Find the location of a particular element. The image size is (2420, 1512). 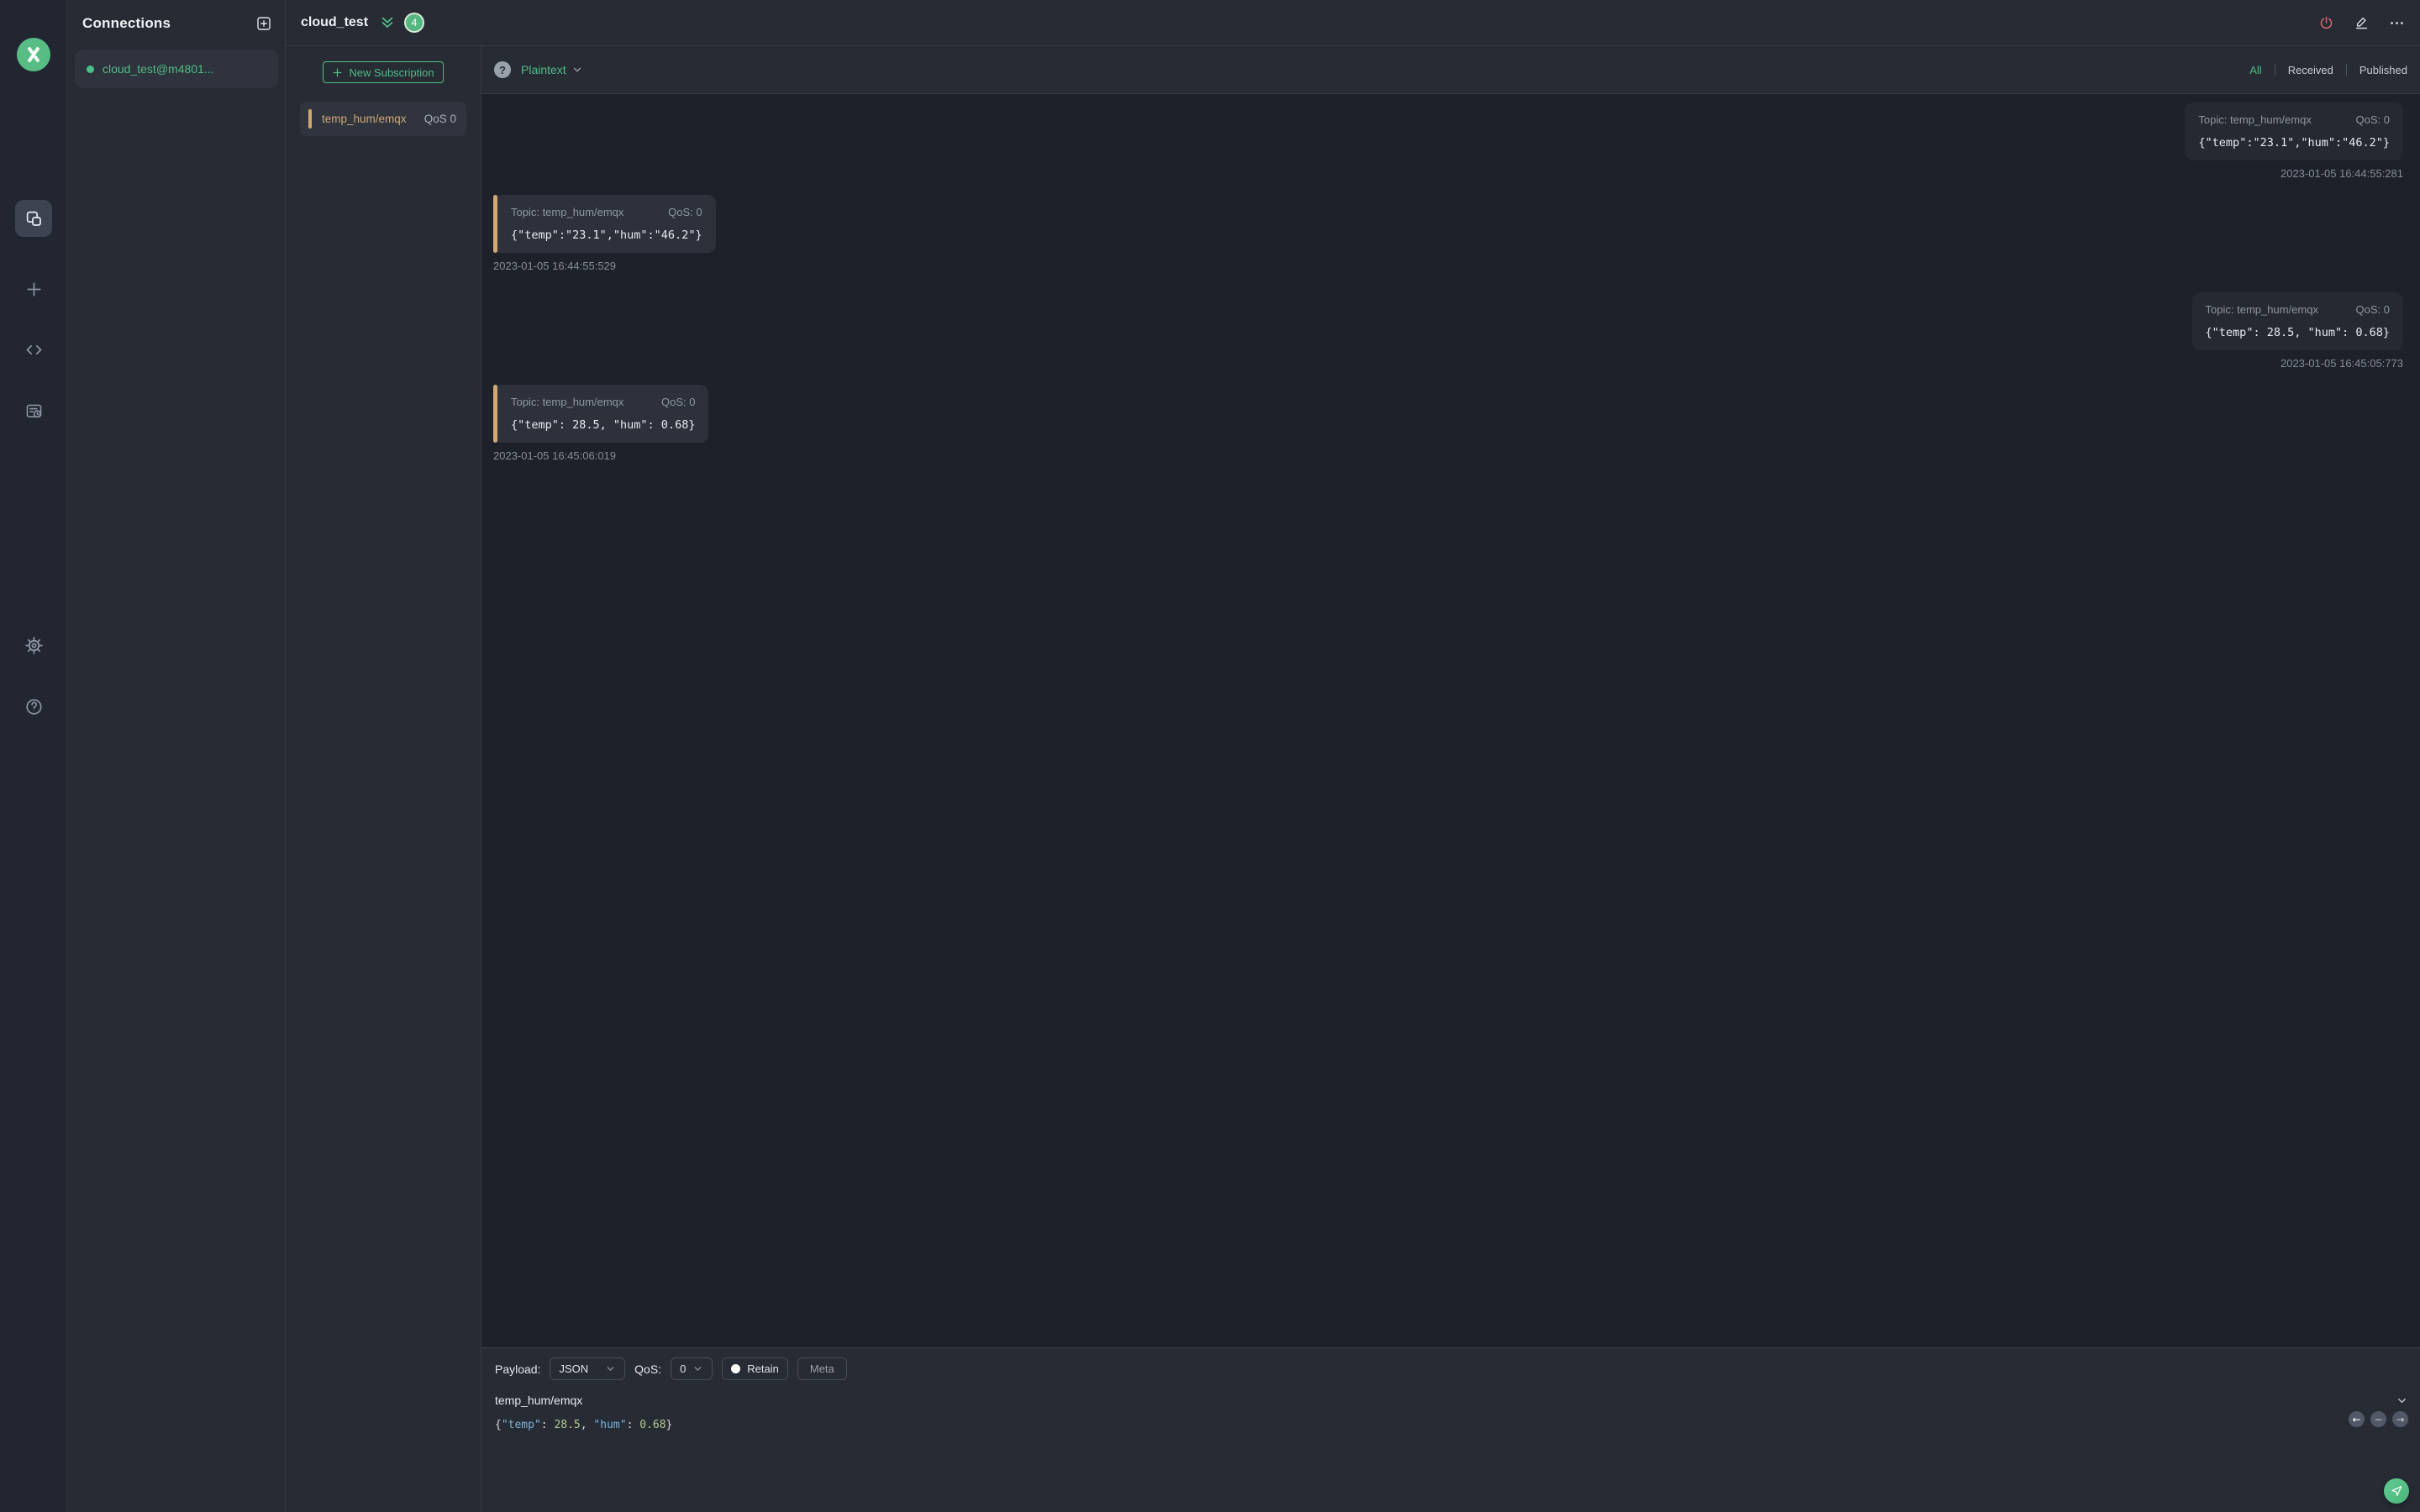

message-timestamp: 2023-01-05 16:44:55:281 is located at coordinates (2341, 173).